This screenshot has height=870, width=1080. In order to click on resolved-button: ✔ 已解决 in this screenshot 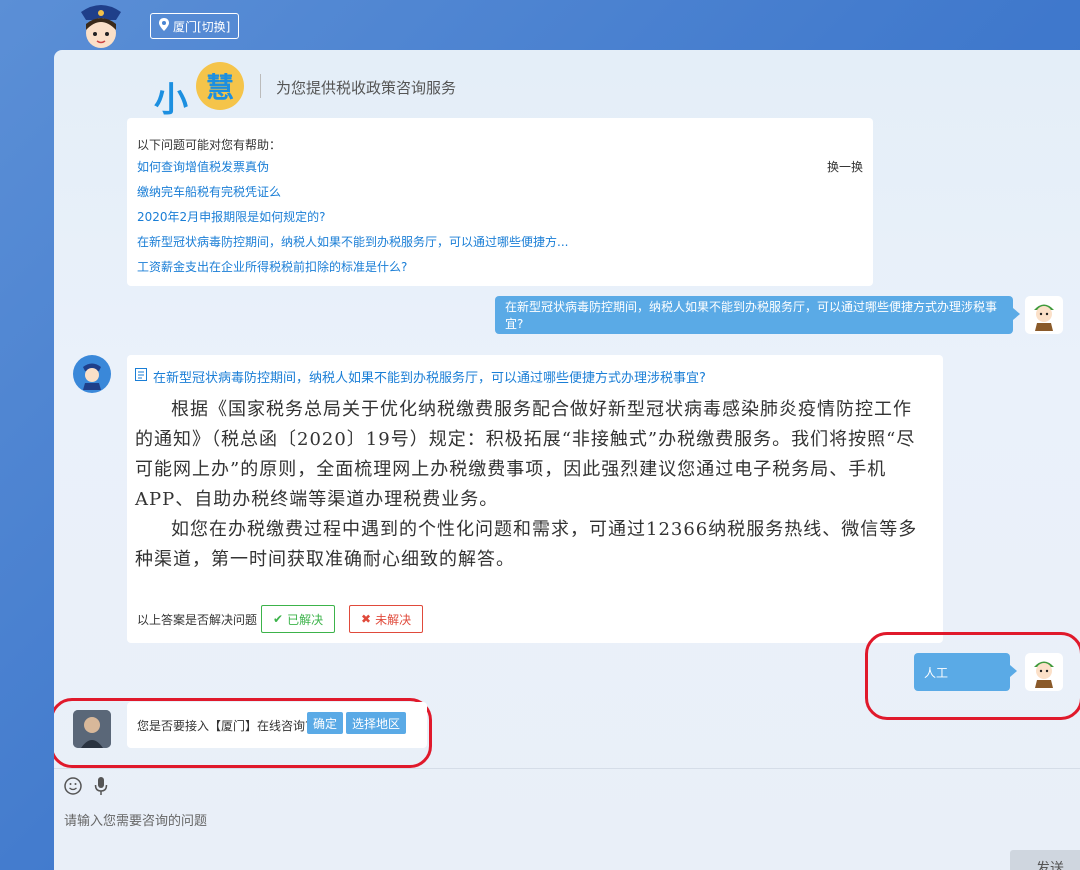, I will do `click(298, 619)`.